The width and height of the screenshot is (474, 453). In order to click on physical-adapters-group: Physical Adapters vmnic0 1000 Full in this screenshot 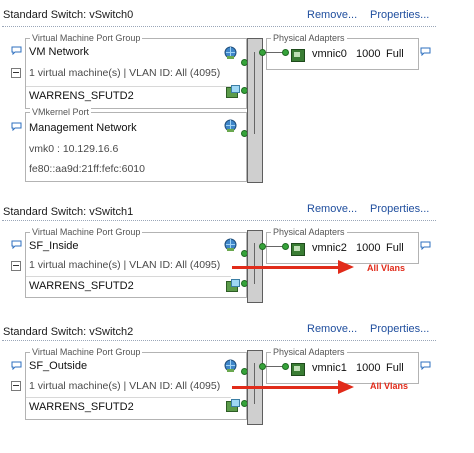, I will do `click(342, 51)`.